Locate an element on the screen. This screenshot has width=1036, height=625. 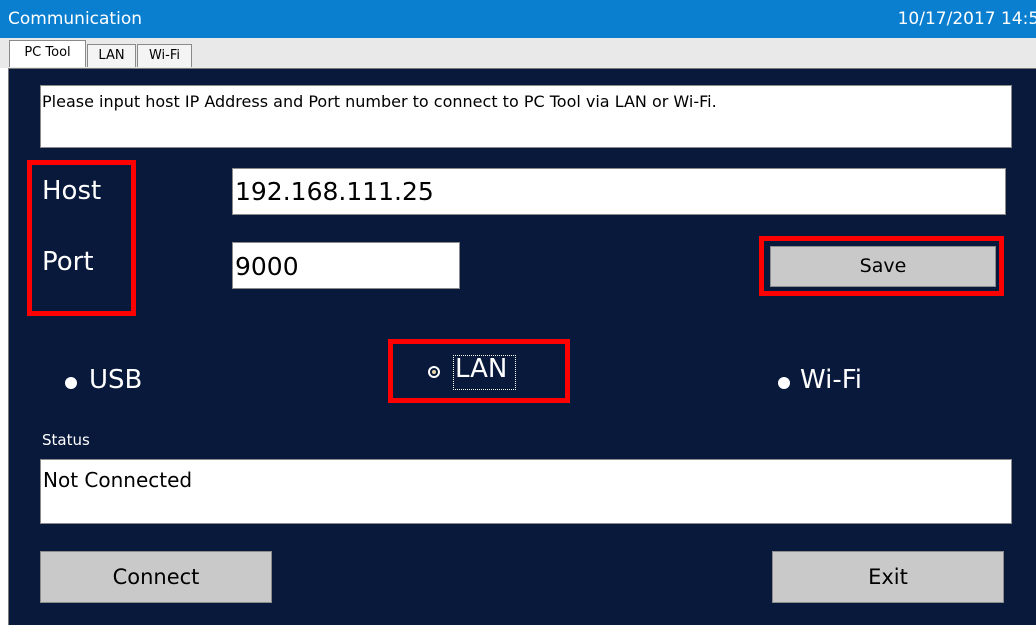
radio-lan-label: LAN is located at coordinates (481, 369).